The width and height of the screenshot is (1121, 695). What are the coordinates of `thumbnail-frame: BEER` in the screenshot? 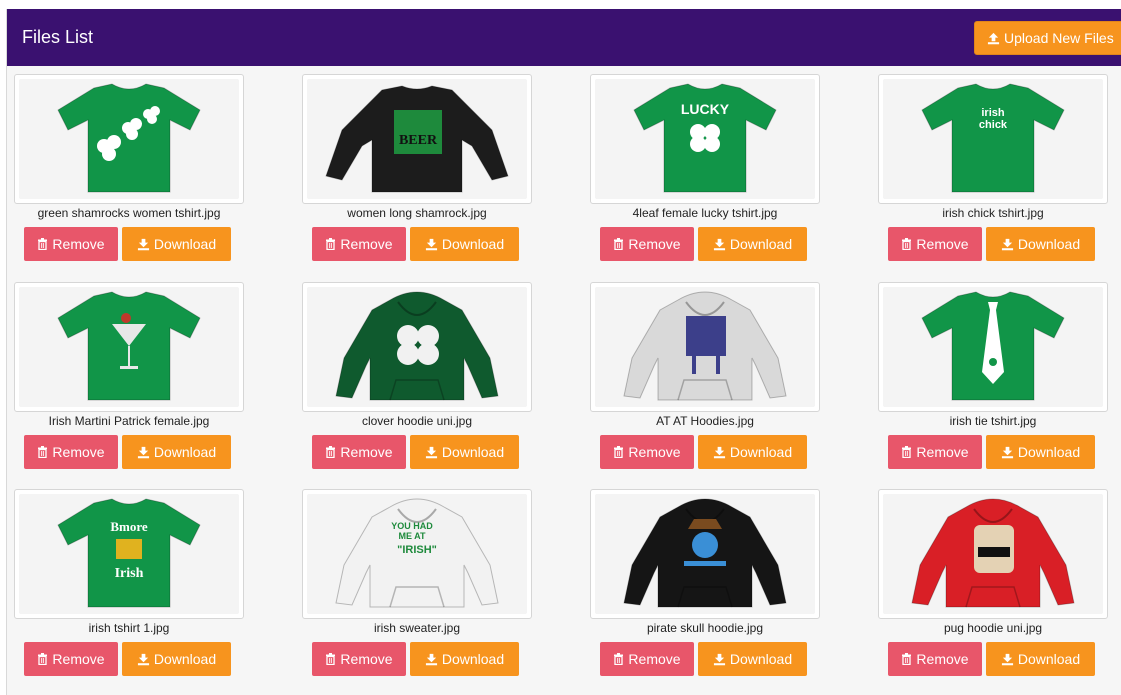 It's located at (417, 139).